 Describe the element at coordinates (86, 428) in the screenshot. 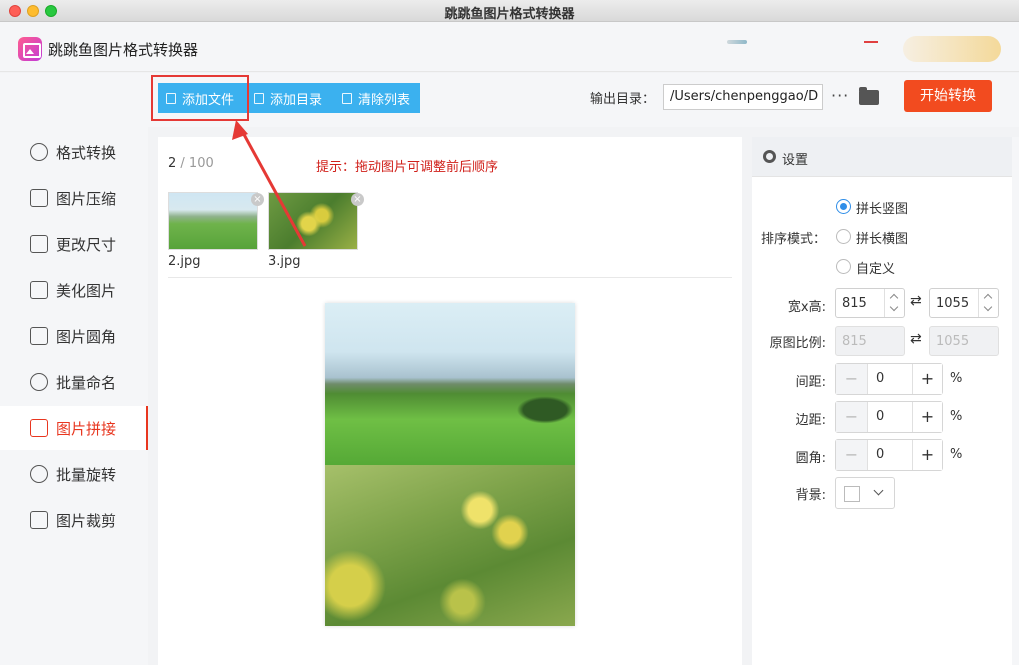

I see `sidebar-item-label: 图片拼接` at that location.